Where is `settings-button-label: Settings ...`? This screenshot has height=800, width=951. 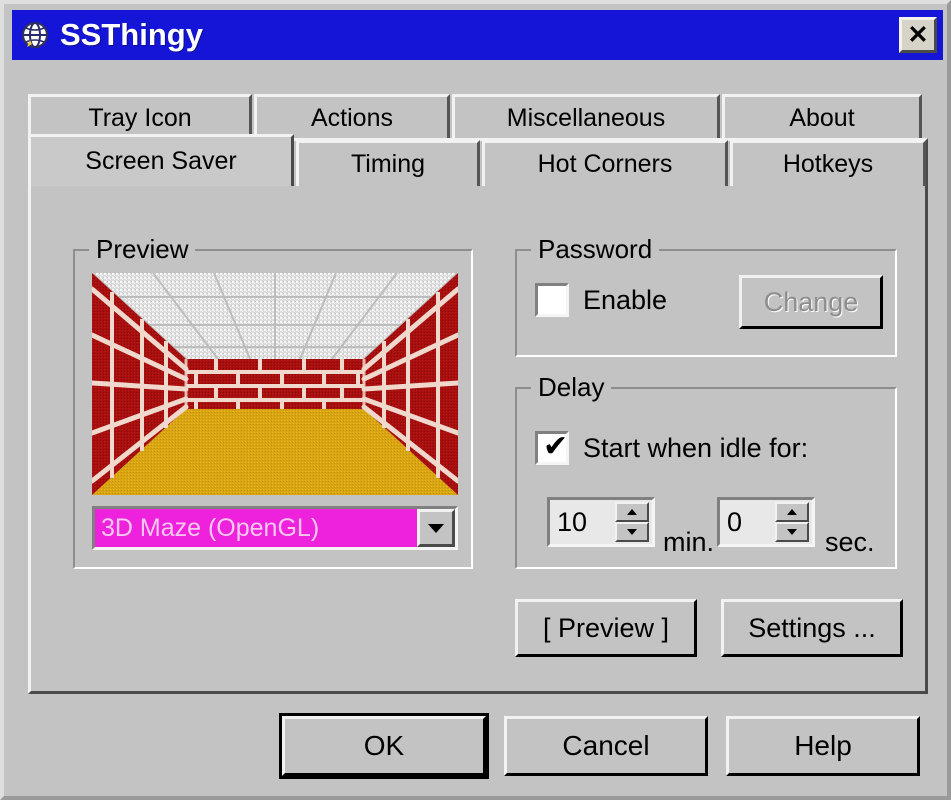
settings-button-label: Settings ... is located at coordinates (812, 627).